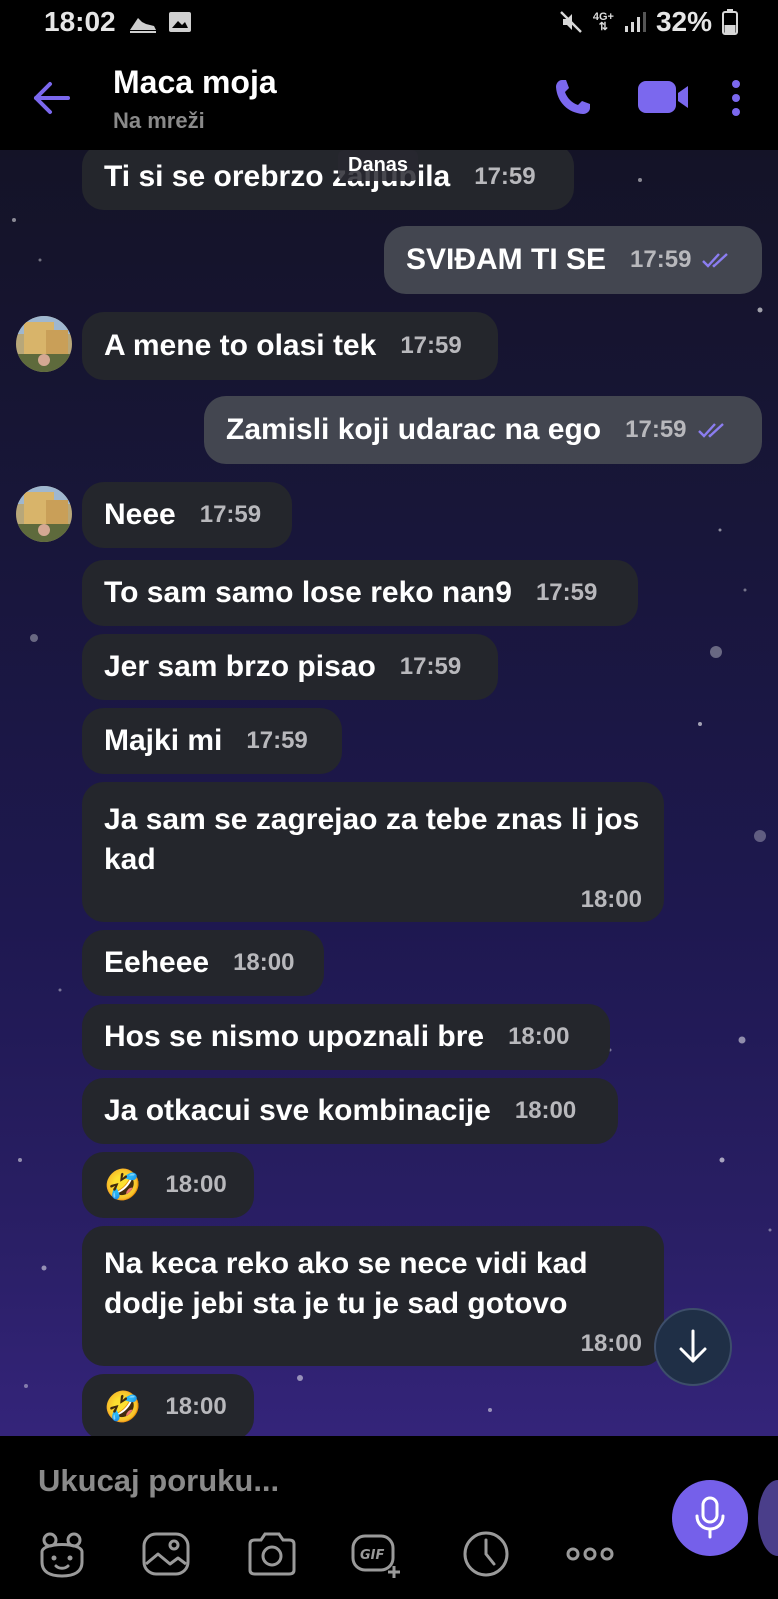 The height and width of the screenshot is (1599, 778). I want to click on incoming-message: Neee 17:59, so click(187, 515).